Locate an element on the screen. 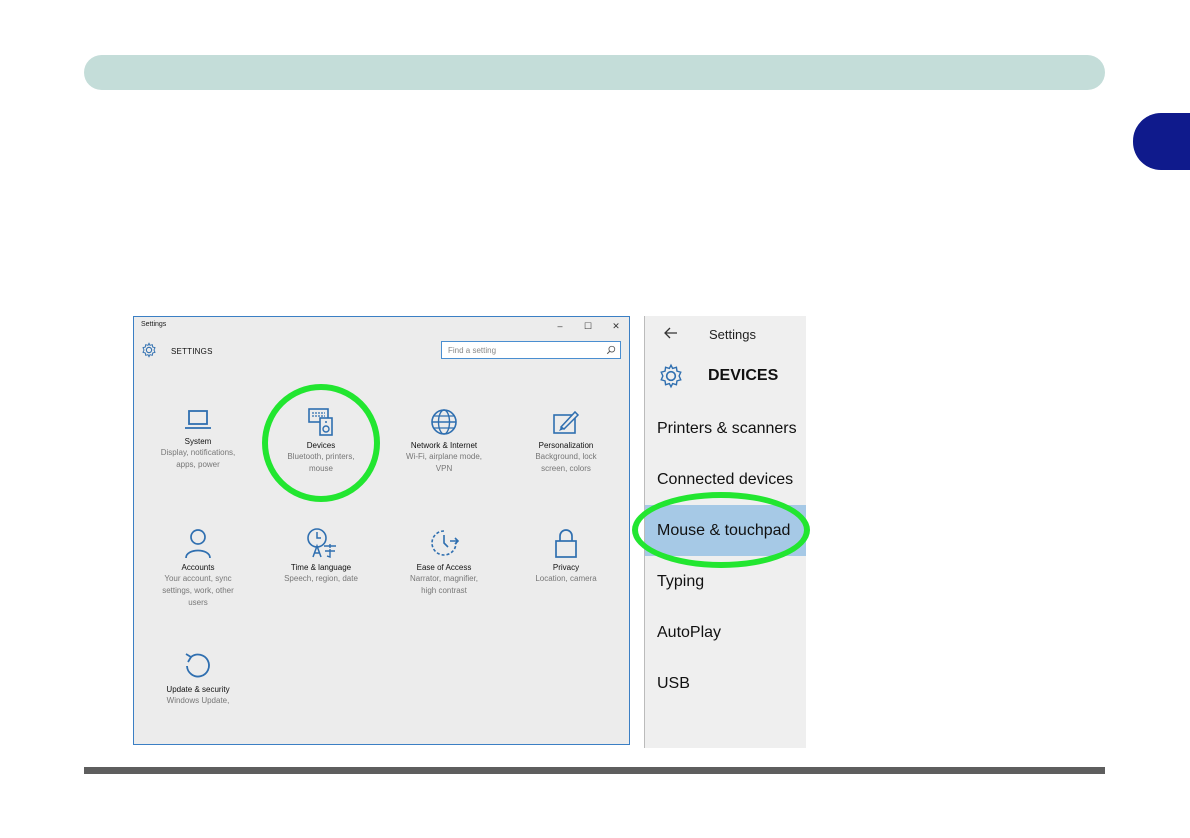 The width and height of the screenshot is (1190, 838). window-controls: – ☐ ✕ is located at coordinates (588, 326).